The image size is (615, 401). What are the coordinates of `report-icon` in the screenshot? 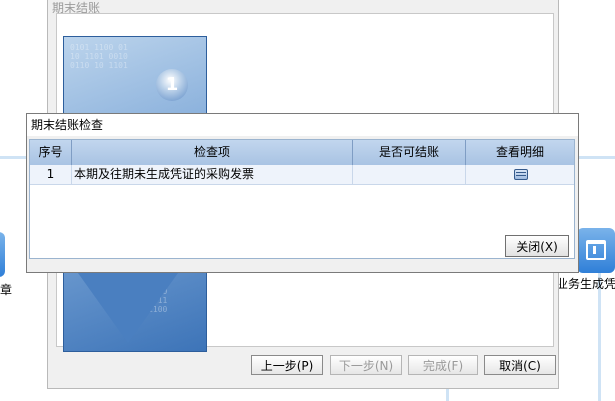 It's located at (596, 250).